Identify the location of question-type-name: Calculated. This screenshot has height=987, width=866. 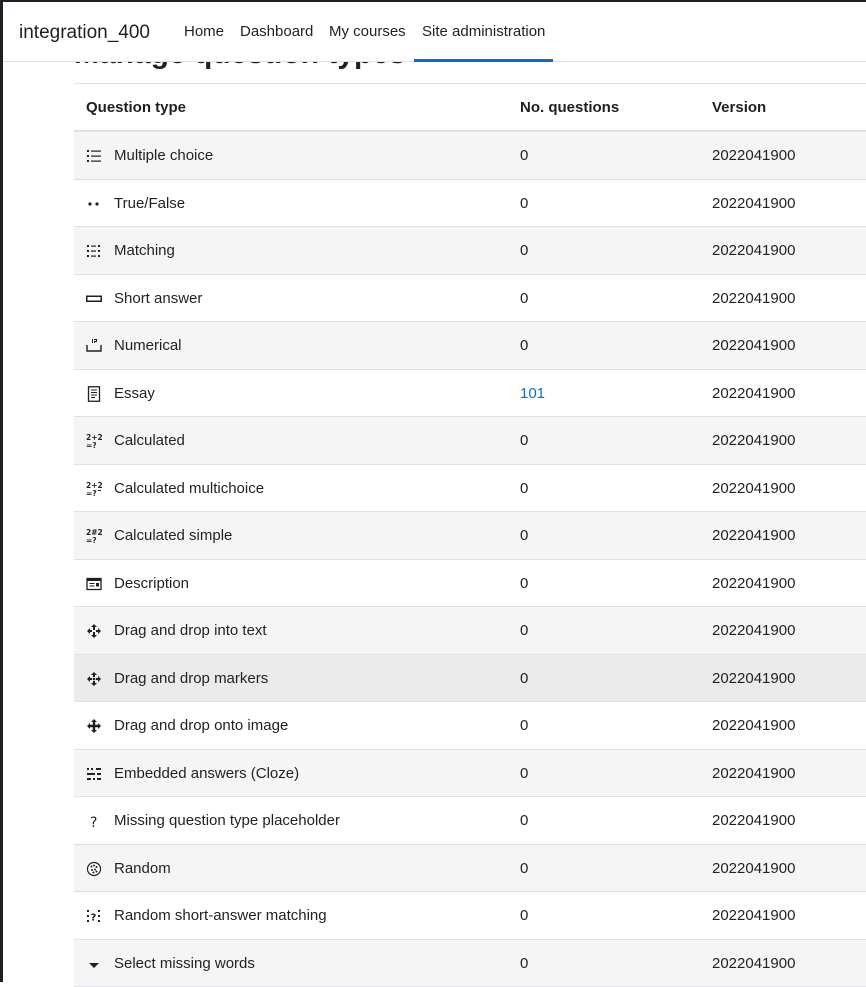
(149, 441).